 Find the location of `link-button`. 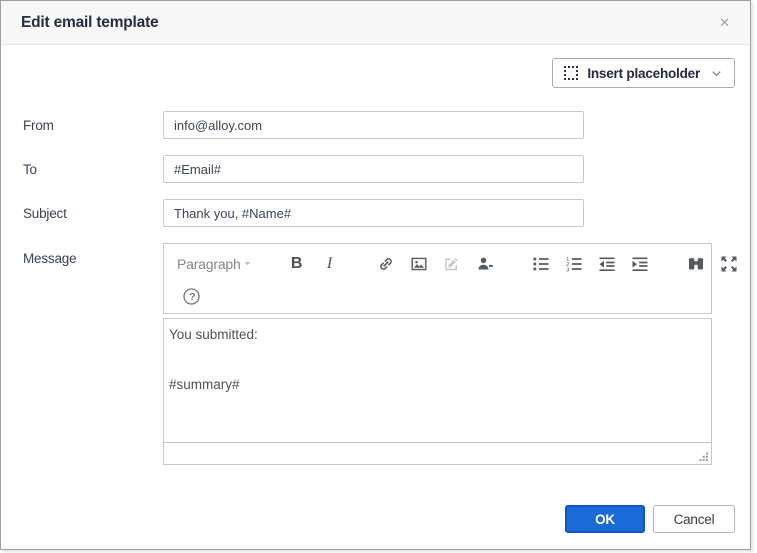

link-button is located at coordinates (386, 264).